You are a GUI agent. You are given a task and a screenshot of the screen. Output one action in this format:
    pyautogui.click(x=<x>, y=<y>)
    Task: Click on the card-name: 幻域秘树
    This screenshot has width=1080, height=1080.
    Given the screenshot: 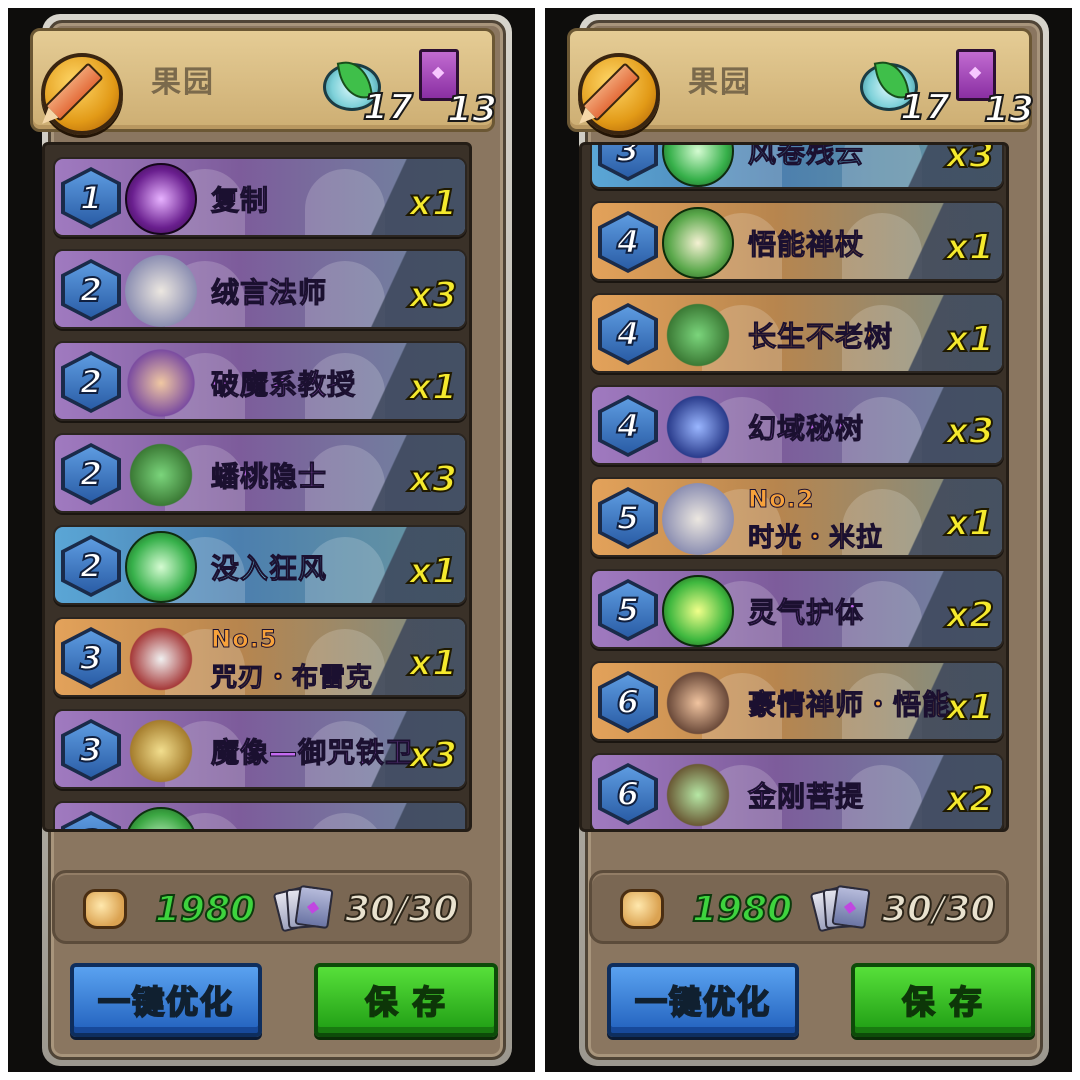 What is the action you would take?
    pyautogui.click(x=806, y=429)
    